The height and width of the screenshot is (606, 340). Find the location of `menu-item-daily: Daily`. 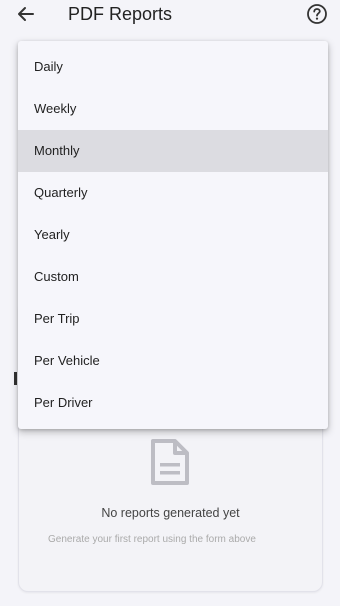

menu-item-daily: Daily is located at coordinates (173, 67).